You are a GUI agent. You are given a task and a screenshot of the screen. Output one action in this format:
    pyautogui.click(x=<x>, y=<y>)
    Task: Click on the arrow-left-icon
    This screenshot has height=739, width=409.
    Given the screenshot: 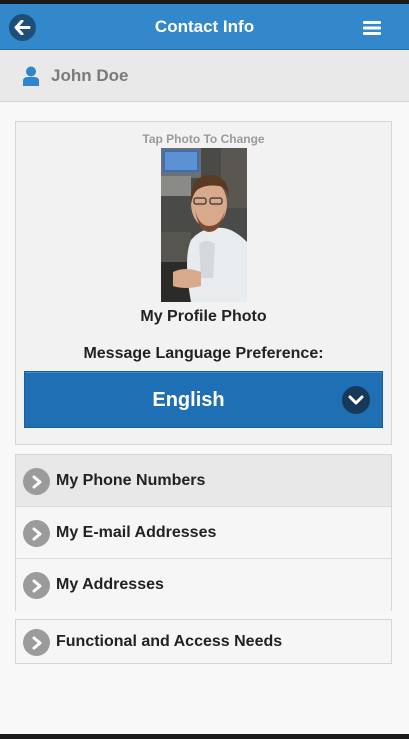 What is the action you would take?
    pyautogui.click(x=22, y=27)
    